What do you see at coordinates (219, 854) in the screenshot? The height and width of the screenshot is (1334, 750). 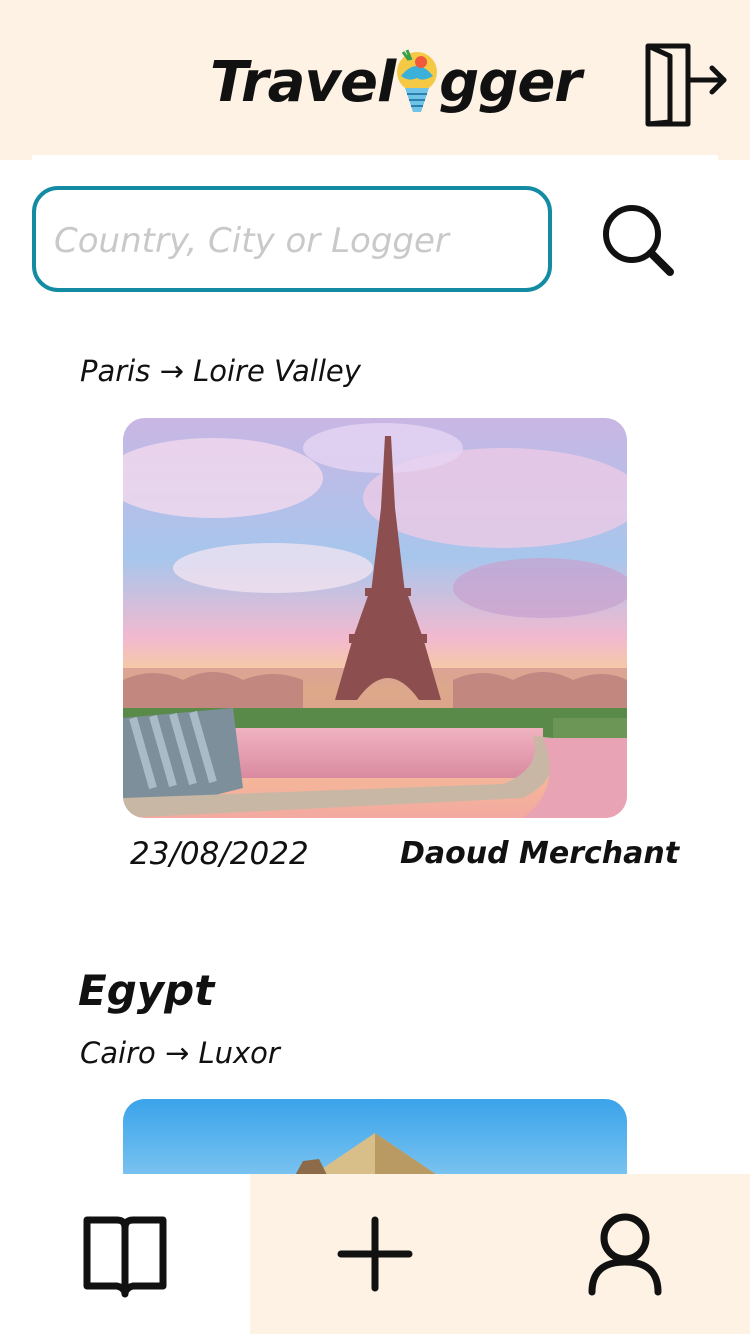 I see `trip-date: 23/08/2022` at bounding box center [219, 854].